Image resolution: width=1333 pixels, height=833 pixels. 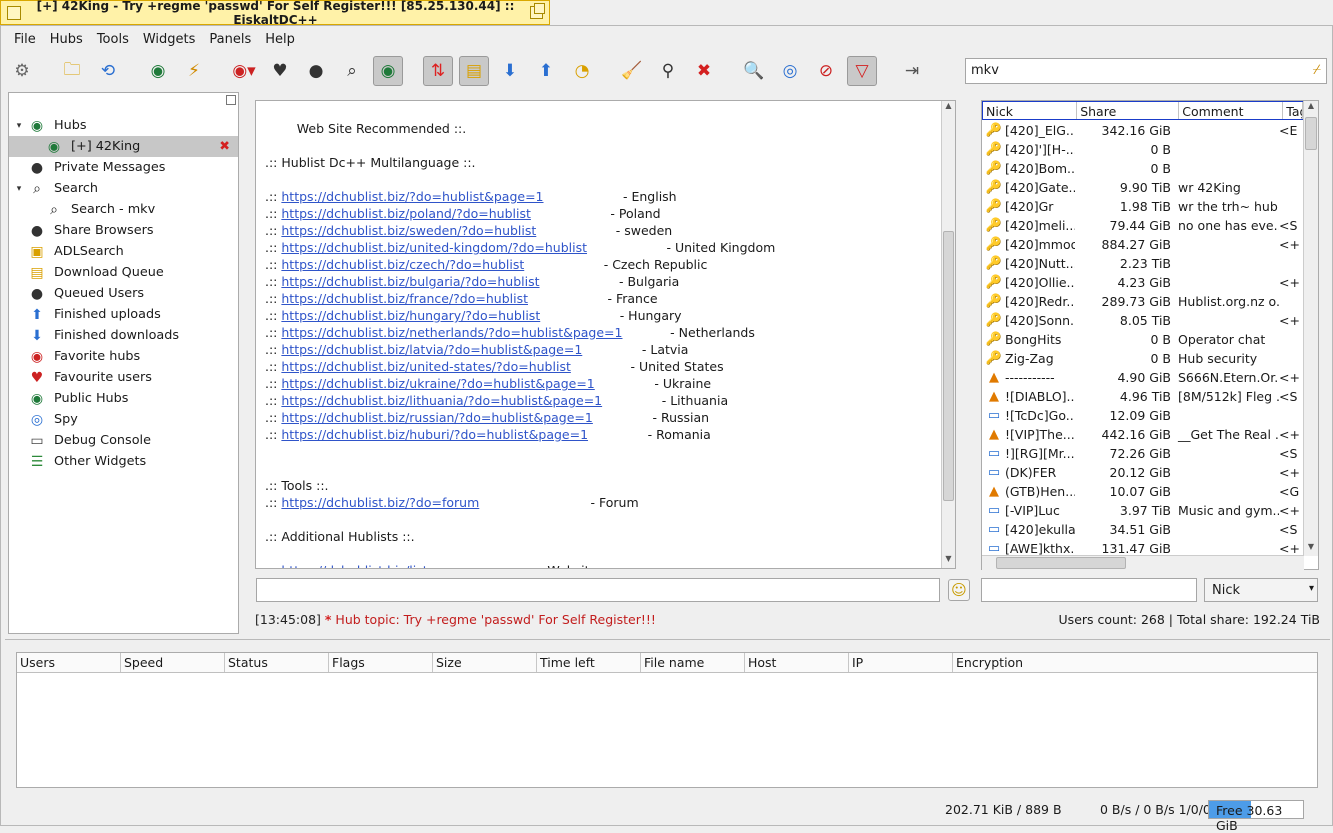 I want to click on app-icon, so click(x=14, y=12).